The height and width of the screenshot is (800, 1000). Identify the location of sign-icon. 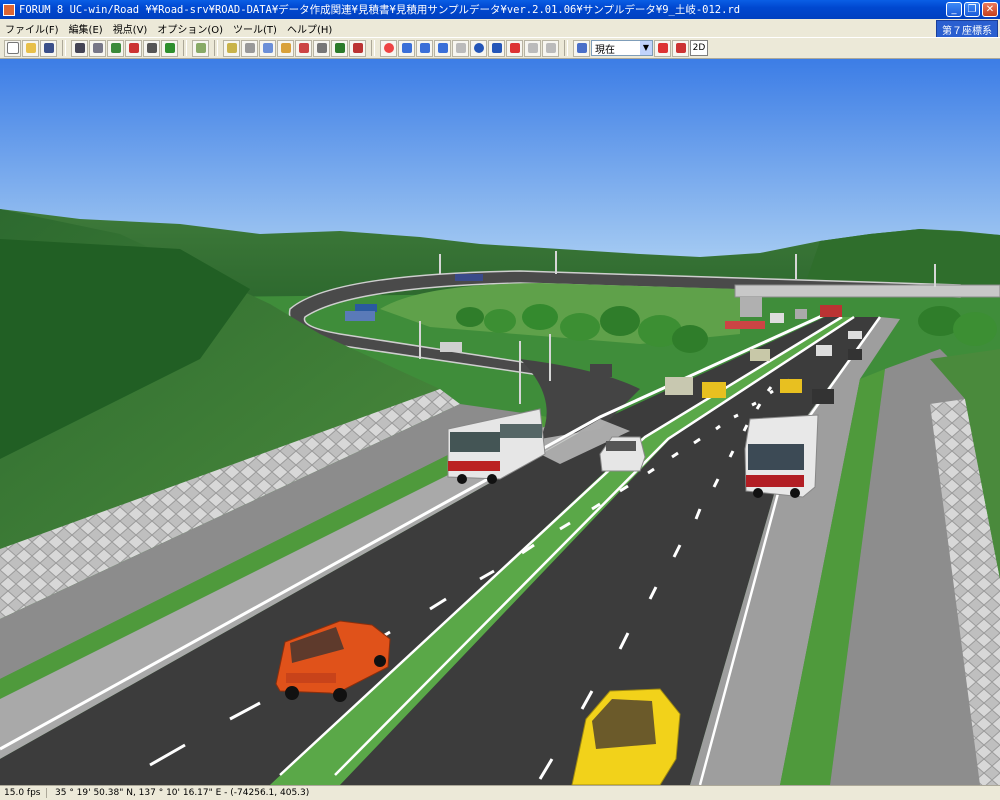
(285, 48).